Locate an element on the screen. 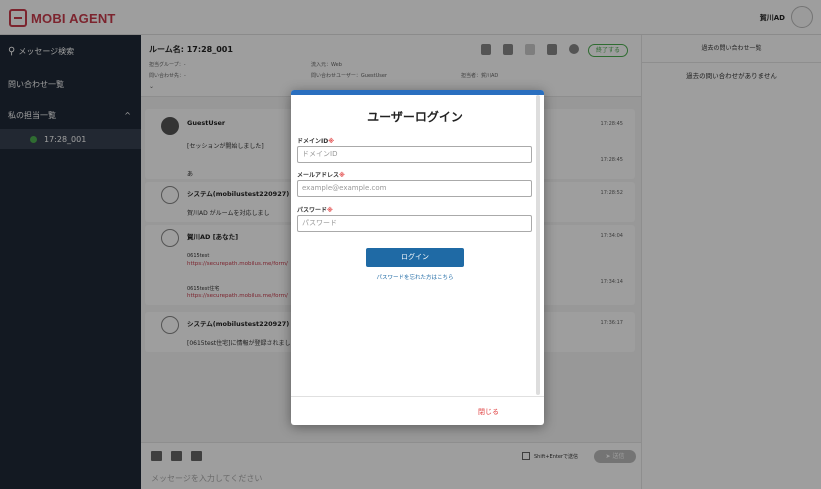 Image resolution: width=821 pixels, height=489 pixels. modal-scrollbar is located at coordinates (538, 245).